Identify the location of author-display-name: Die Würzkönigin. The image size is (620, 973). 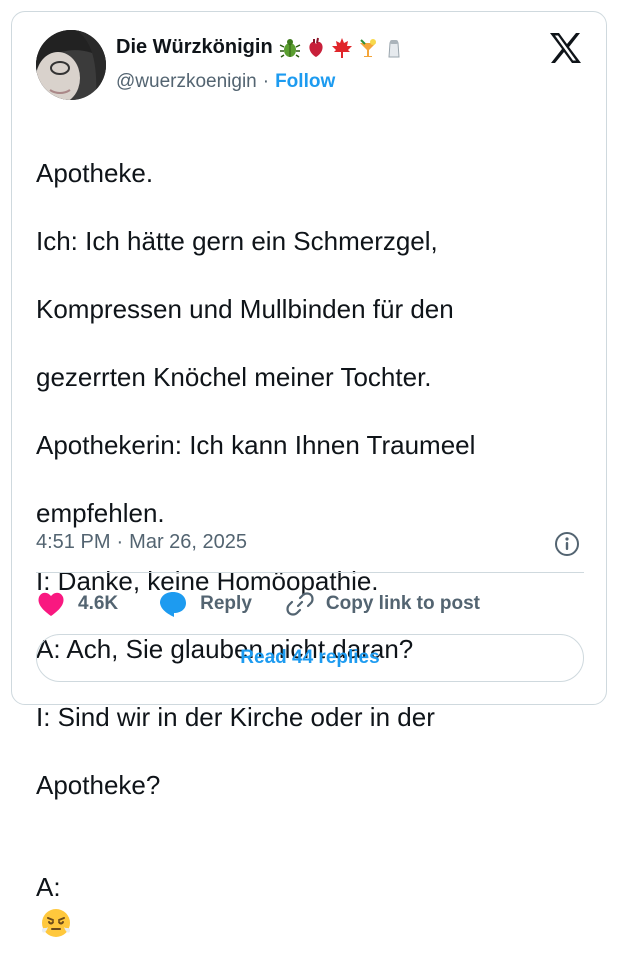
(194, 47).